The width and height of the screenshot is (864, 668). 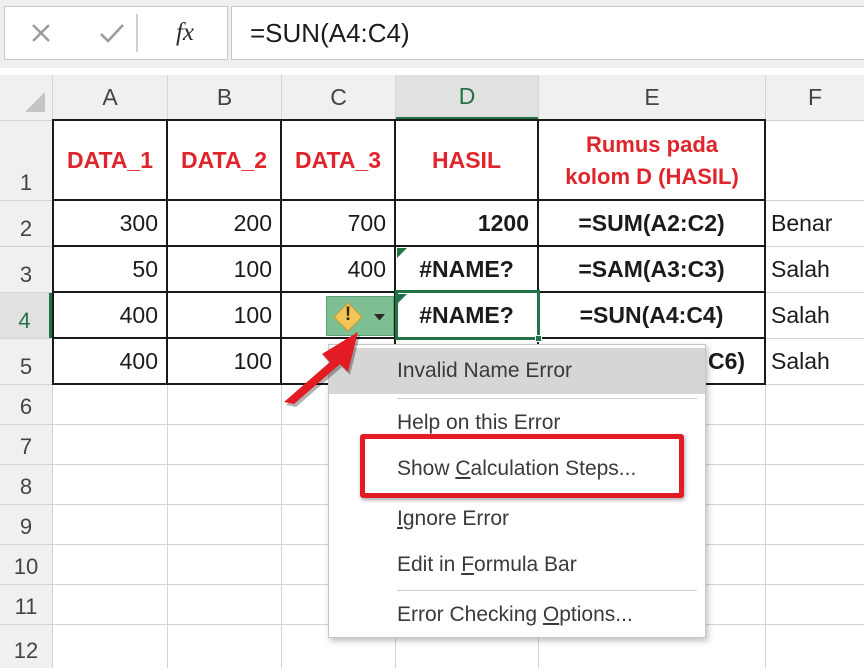 What do you see at coordinates (652, 144) in the screenshot?
I see `header-rumus-line1: Rumus pada` at bounding box center [652, 144].